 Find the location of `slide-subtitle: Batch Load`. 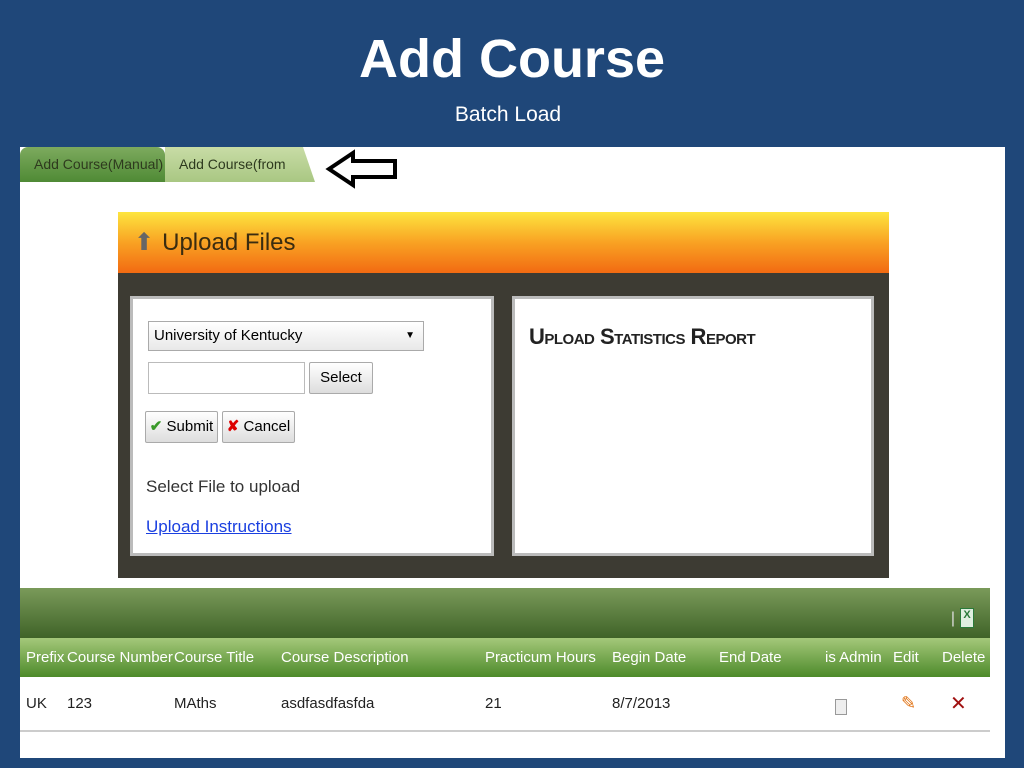

slide-subtitle: Batch Load is located at coordinates (508, 114).